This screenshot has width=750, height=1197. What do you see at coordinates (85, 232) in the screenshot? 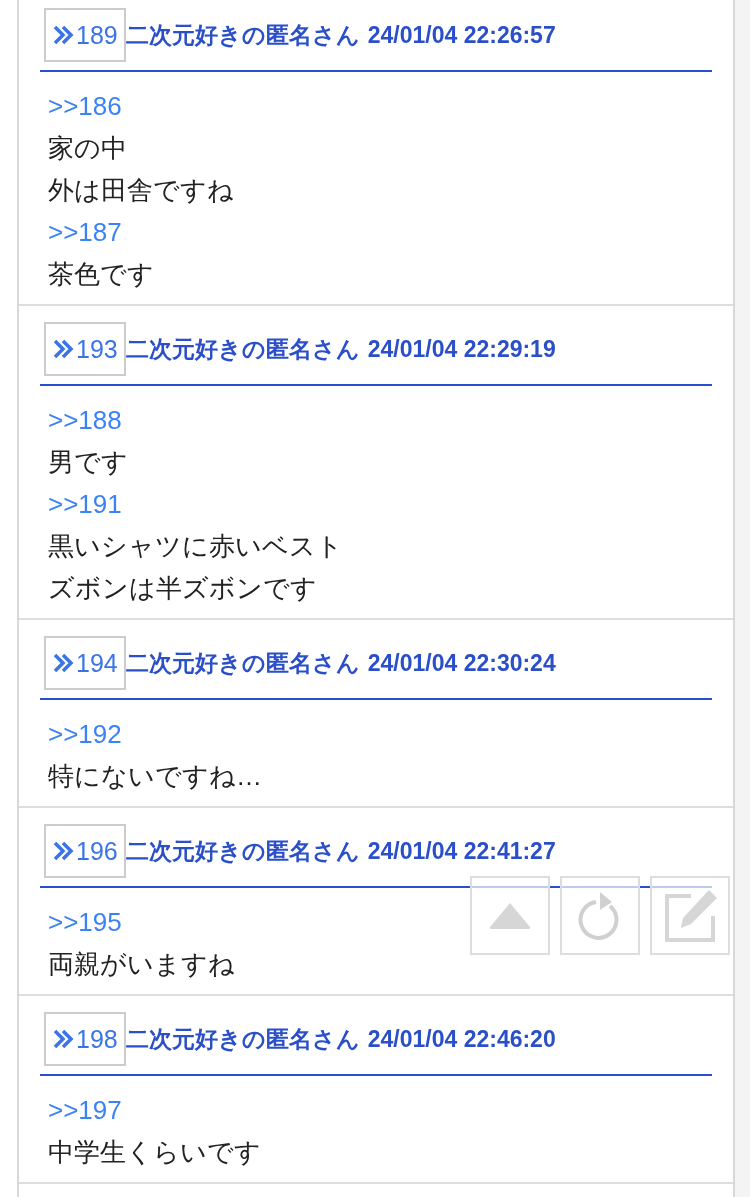
I see `reply-link: >>187` at bounding box center [85, 232].